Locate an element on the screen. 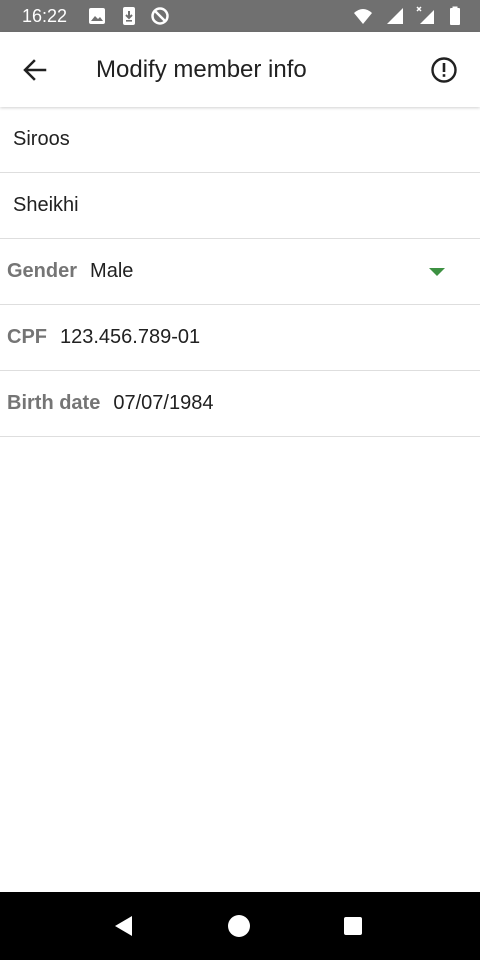 The width and height of the screenshot is (480, 960). nav-back-button is located at coordinates (123, 926).